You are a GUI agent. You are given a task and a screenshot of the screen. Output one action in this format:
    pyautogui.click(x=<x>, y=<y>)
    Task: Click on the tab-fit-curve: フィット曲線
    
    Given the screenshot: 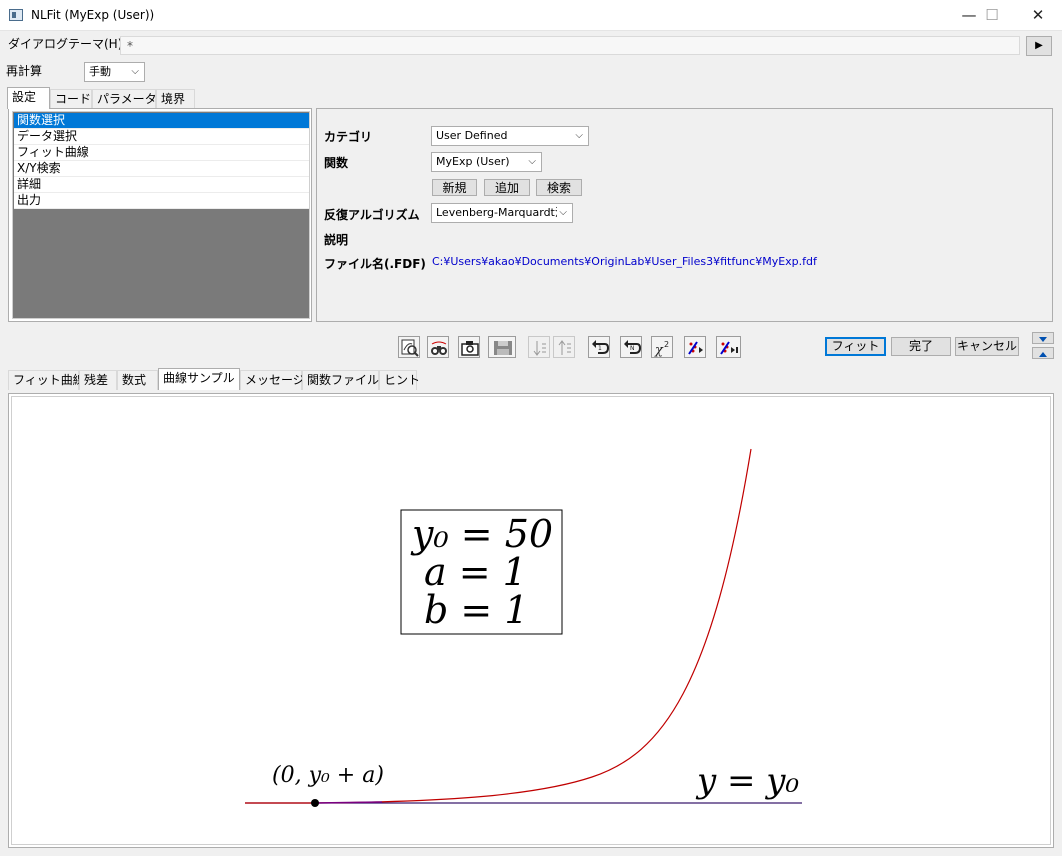 What is the action you would take?
    pyautogui.click(x=46, y=380)
    